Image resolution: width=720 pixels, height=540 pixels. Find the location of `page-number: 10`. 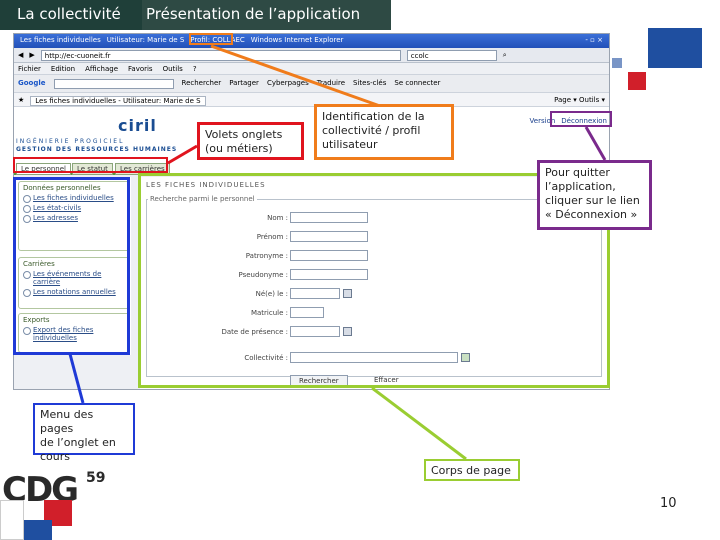

page-number: 10 is located at coordinates (668, 503).